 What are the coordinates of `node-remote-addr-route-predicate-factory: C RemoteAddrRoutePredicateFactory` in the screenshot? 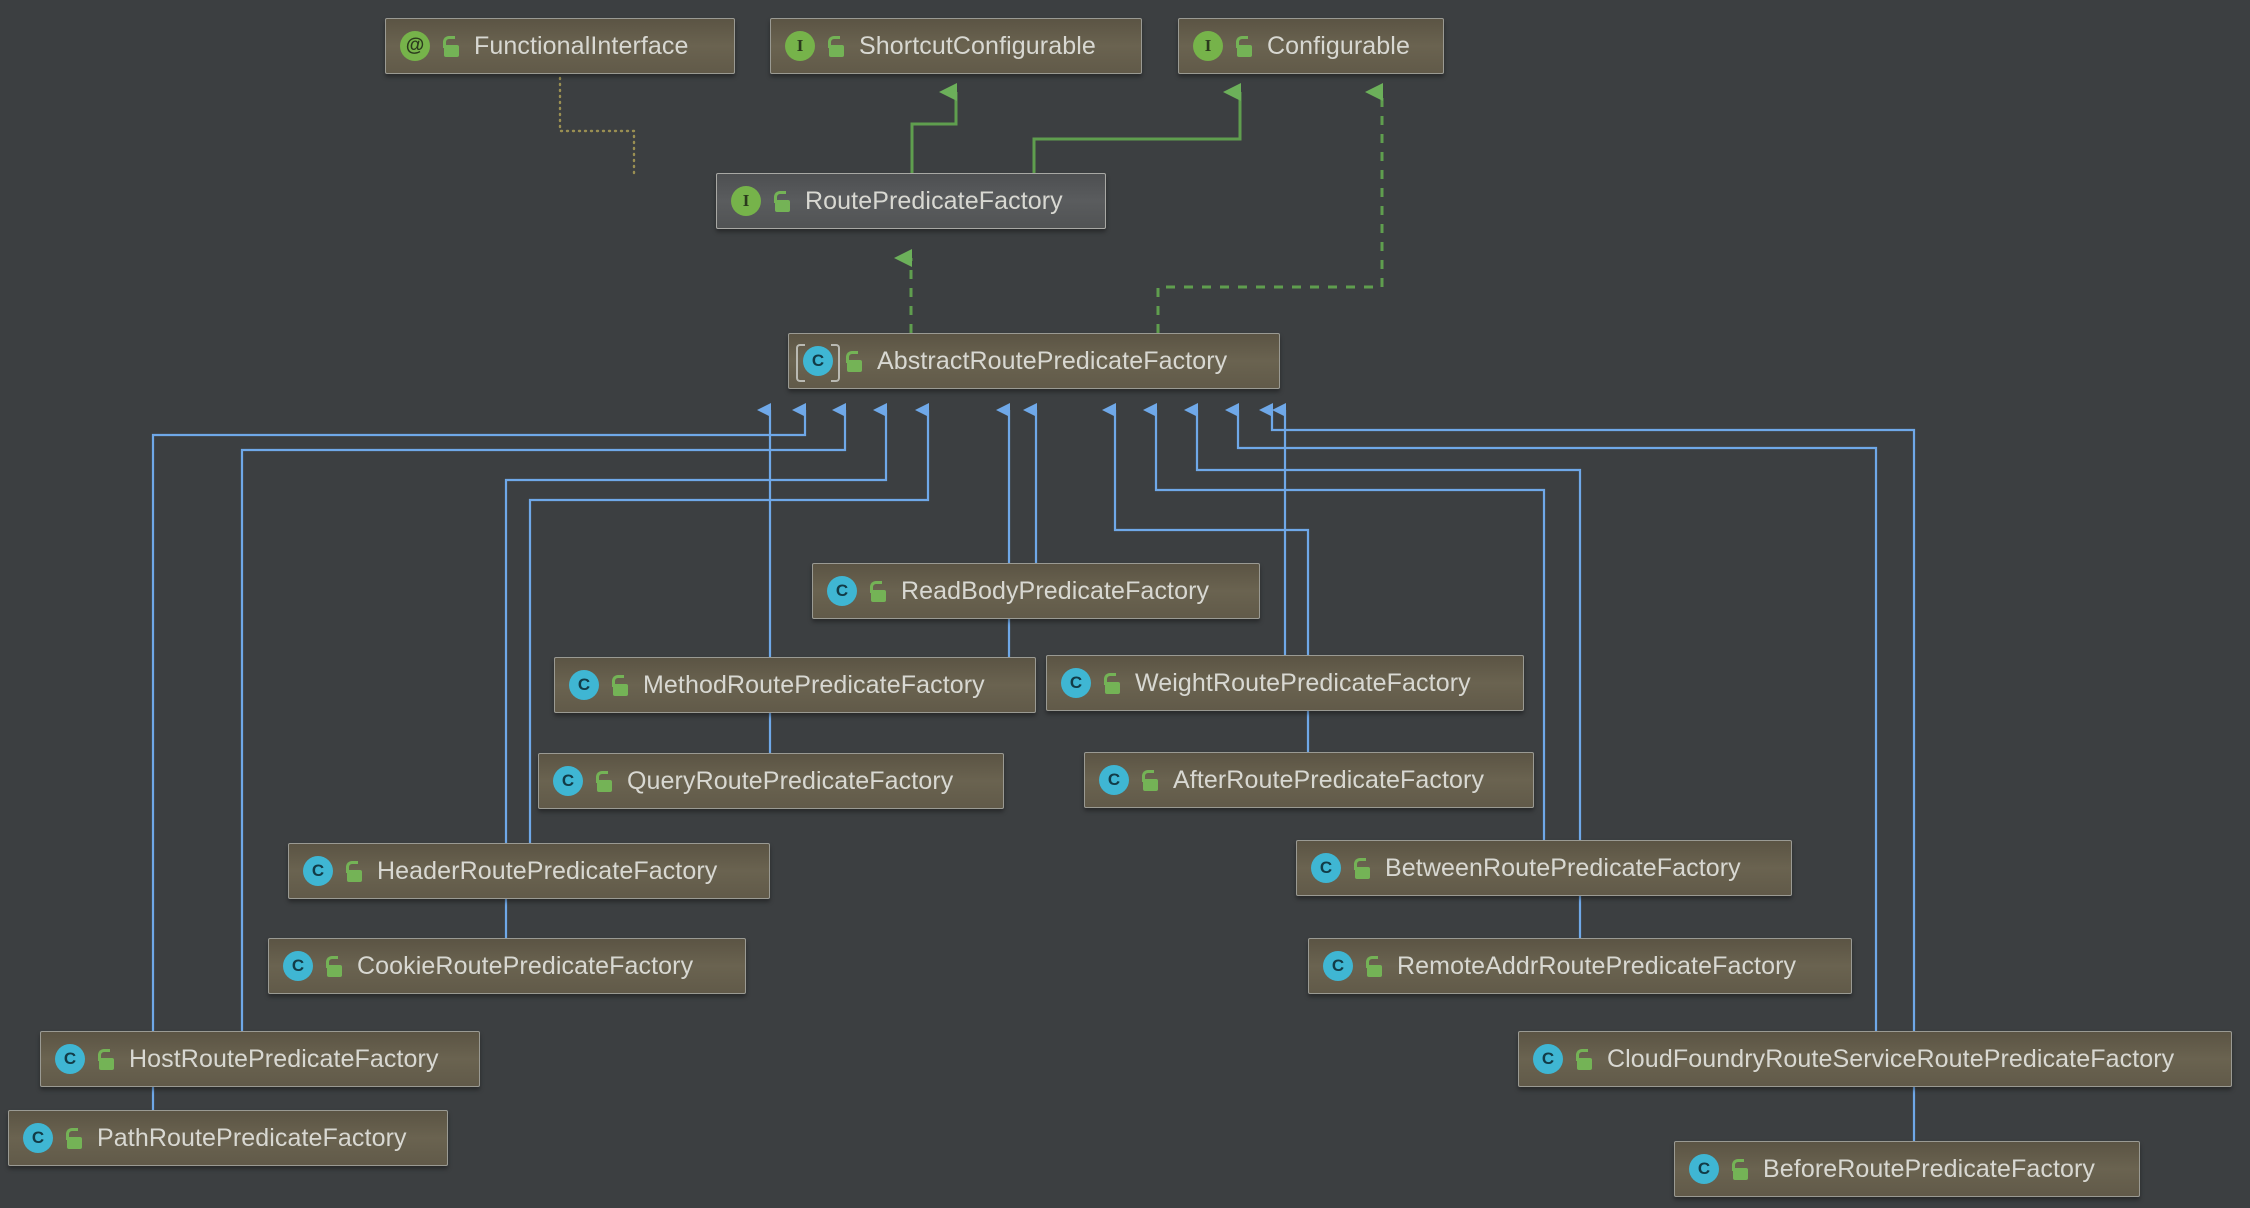 It's located at (1580, 966).